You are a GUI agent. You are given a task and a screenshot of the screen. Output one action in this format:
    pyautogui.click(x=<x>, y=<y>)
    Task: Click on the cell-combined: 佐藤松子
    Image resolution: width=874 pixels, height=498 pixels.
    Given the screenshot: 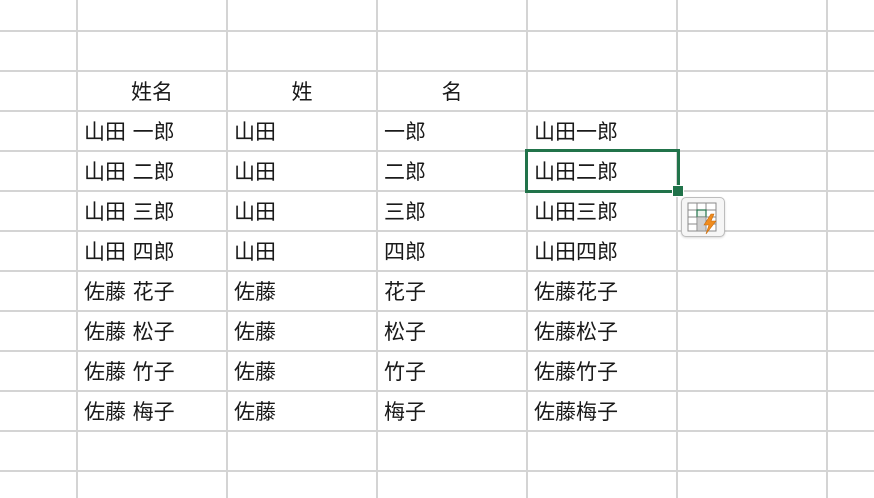 What is the action you would take?
    pyautogui.click(x=602, y=331)
    